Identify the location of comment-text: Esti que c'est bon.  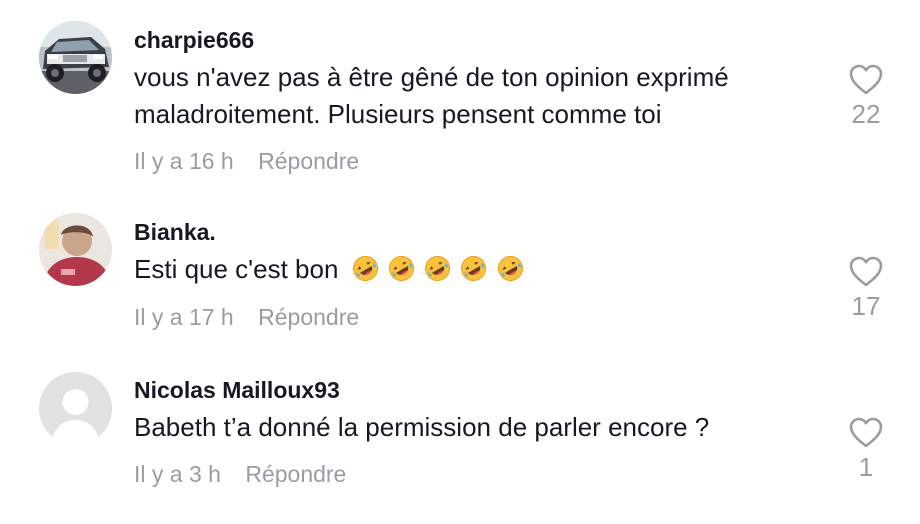
(484, 271).